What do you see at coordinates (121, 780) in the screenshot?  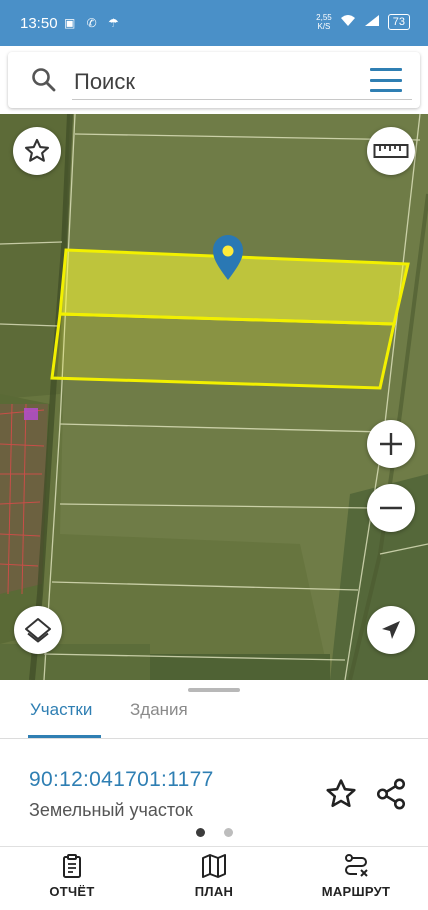 I see `cadastral-number-link: 90:12:041701:1177` at bounding box center [121, 780].